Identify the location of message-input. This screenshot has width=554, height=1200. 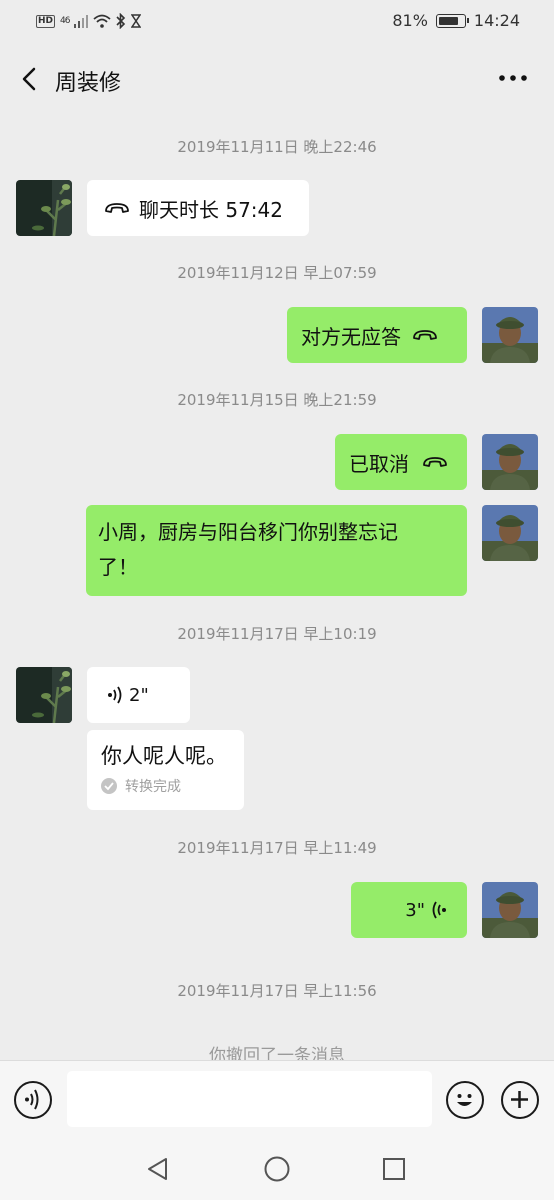
(249, 1099).